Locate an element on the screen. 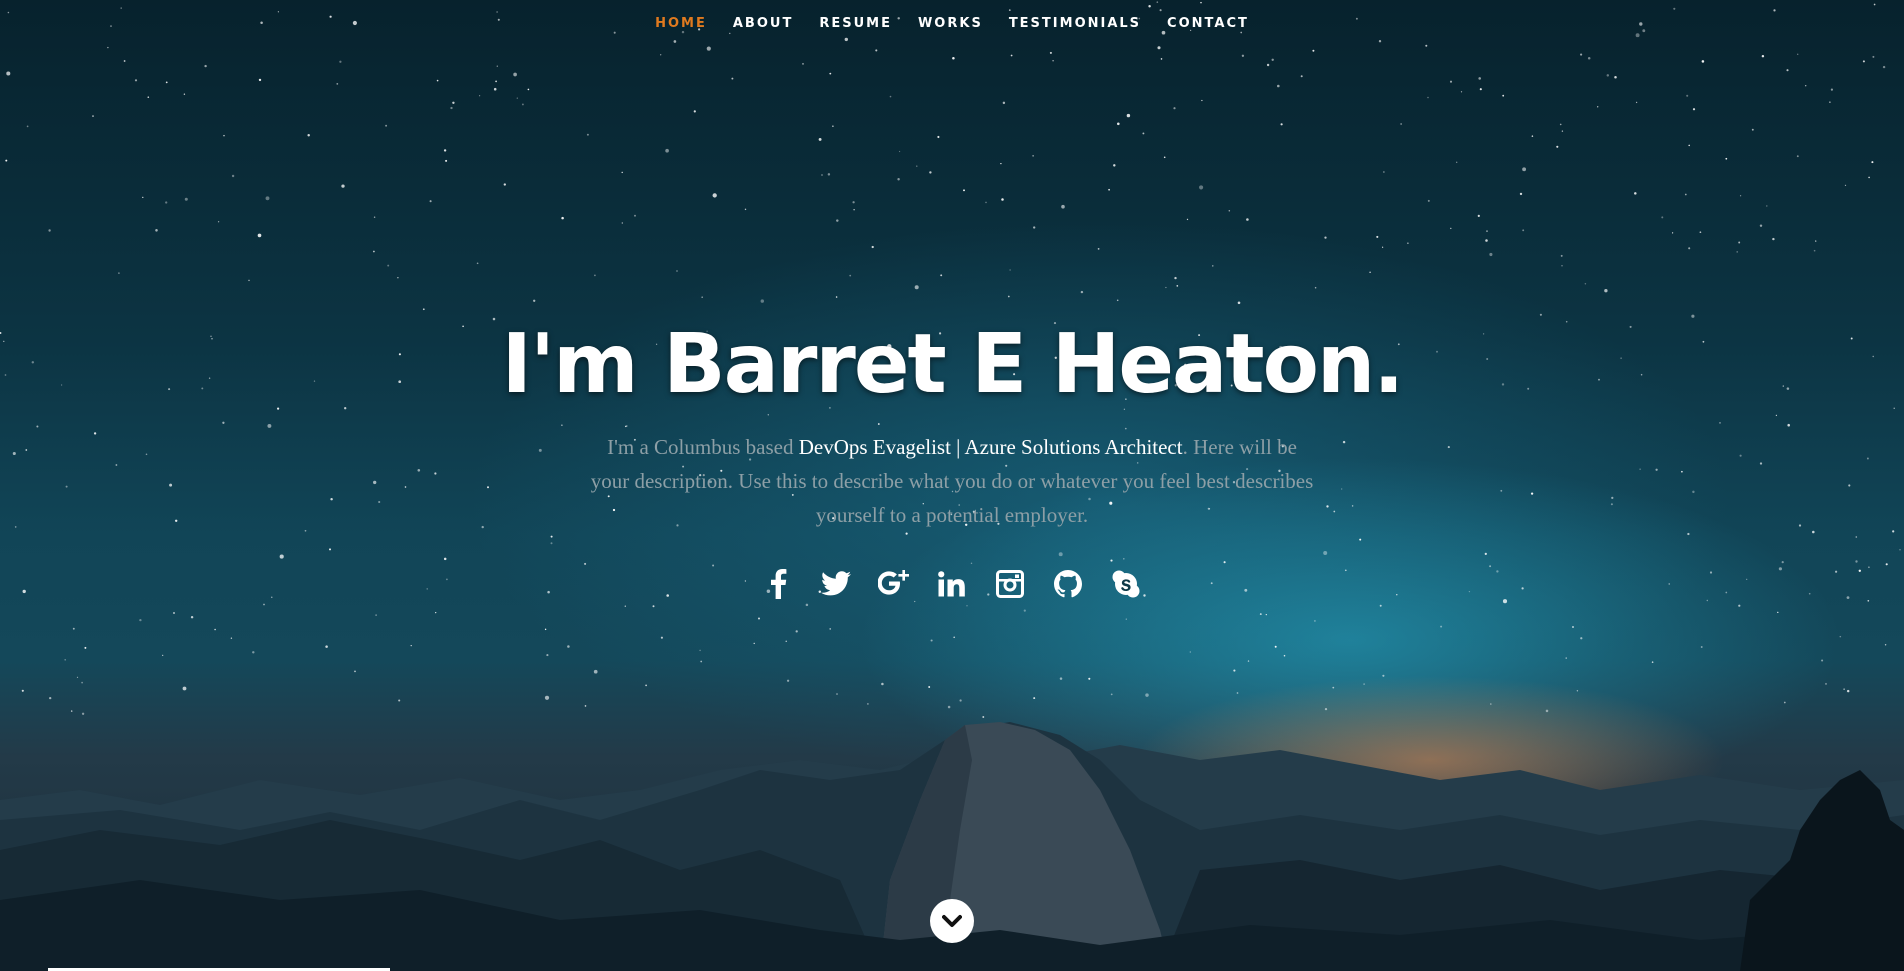 Image resolution: width=1904 pixels, height=971 pixels. instagram-icon is located at coordinates (1010, 584).